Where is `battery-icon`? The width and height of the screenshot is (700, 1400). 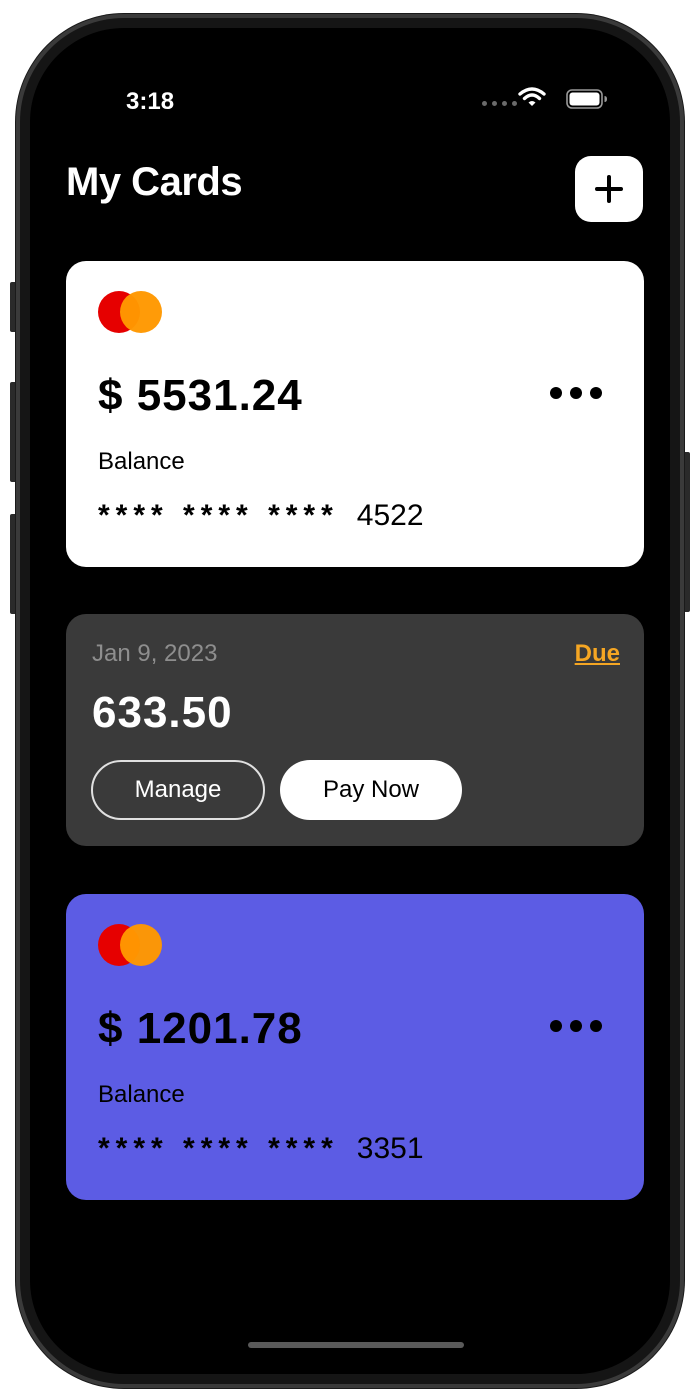
battery-icon is located at coordinates (586, 99).